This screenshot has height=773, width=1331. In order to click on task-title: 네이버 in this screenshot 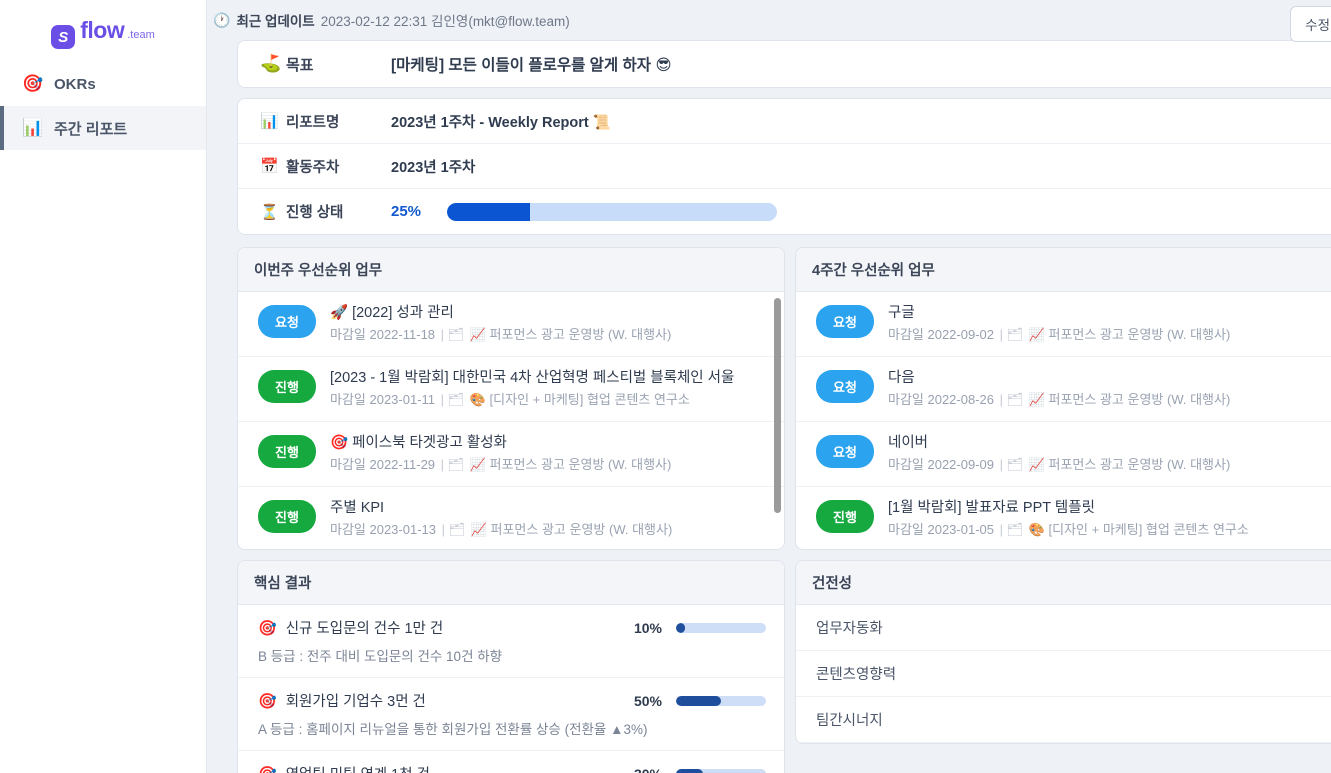, I will do `click(908, 442)`.